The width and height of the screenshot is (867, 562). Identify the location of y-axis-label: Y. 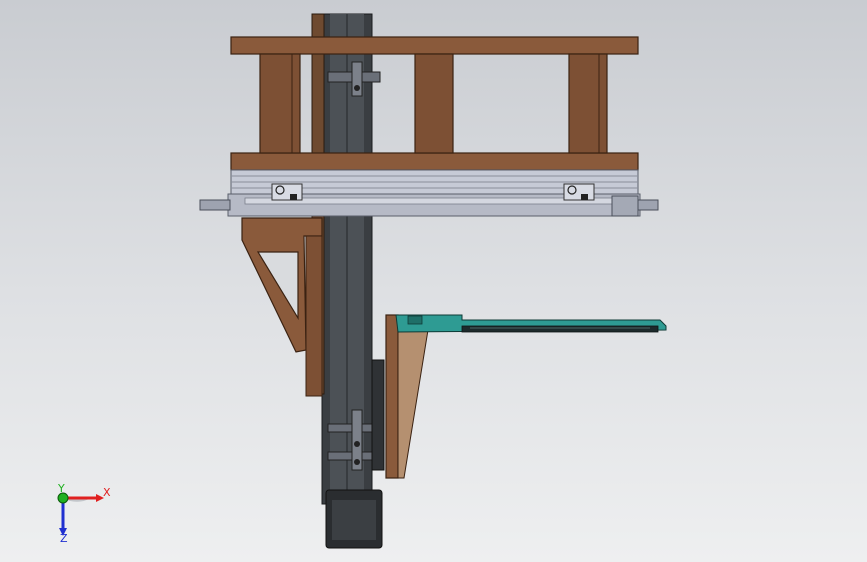
(61, 488).